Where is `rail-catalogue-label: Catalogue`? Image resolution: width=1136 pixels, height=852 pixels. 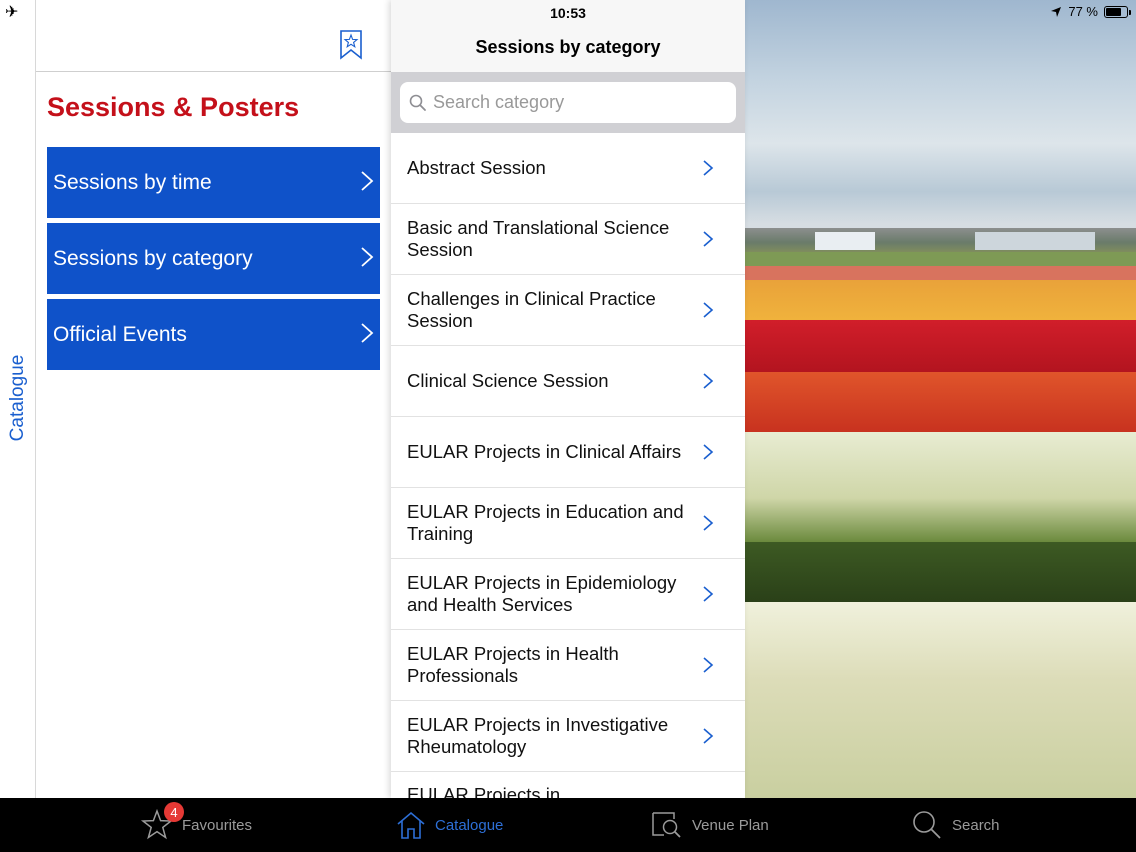 rail-catalogue-label: Catalogue is located at coordinates (18, 398).